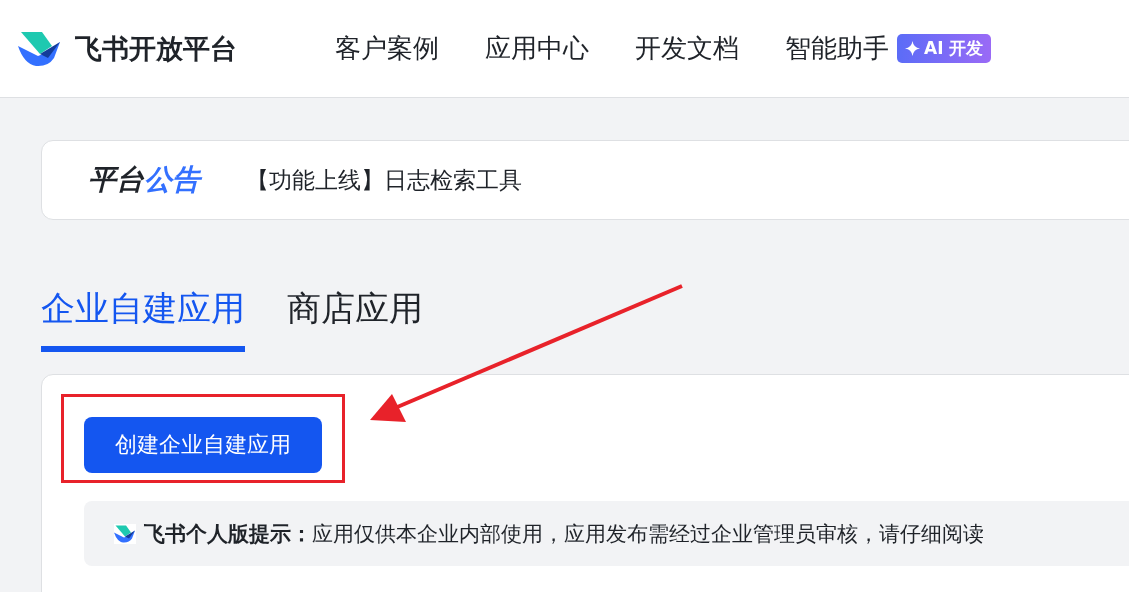 This screenshot has width=1129, height=592. Describe the element at coordinates (837, 48) in the screenshot. I see `nav-link: 智能助手` at that location.